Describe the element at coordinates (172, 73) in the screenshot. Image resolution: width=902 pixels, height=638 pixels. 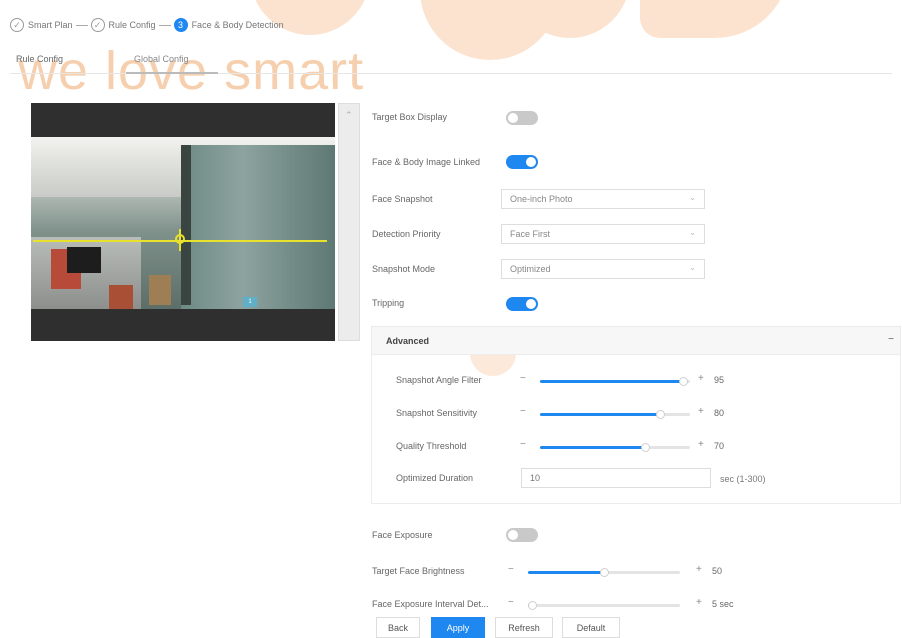
I see `active-tab-indicator` at that location.